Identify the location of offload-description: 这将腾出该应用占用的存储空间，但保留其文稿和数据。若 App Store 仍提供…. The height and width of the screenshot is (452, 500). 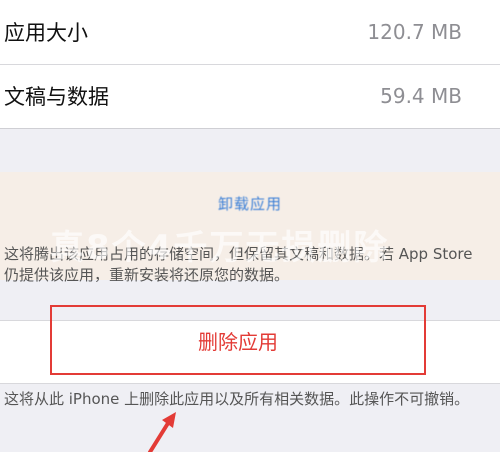
(238, 264).